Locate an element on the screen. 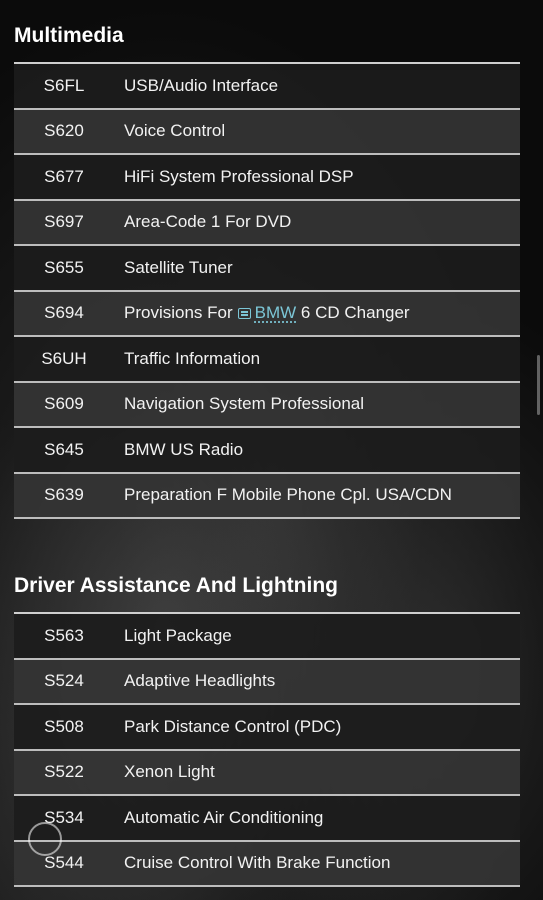 The image size is (543, 900). option-description: Area-Code 1 For DVD is located at coordinates (208, 222).